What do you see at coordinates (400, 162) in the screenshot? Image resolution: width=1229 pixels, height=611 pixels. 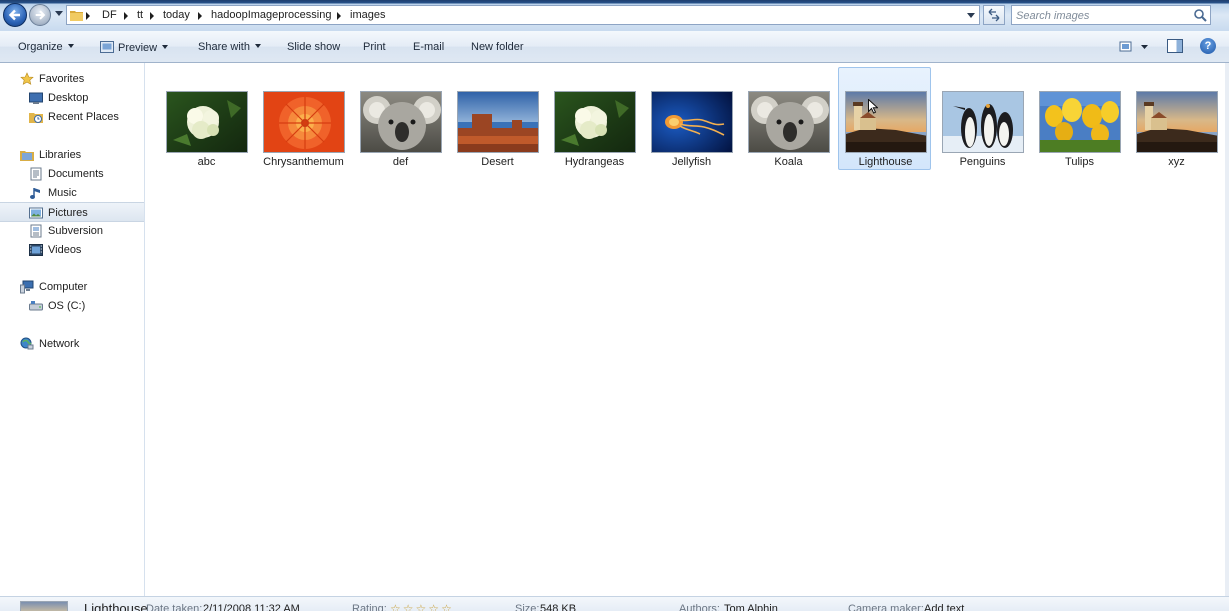 I see `file-name: def` at bounding box center [400, 162].